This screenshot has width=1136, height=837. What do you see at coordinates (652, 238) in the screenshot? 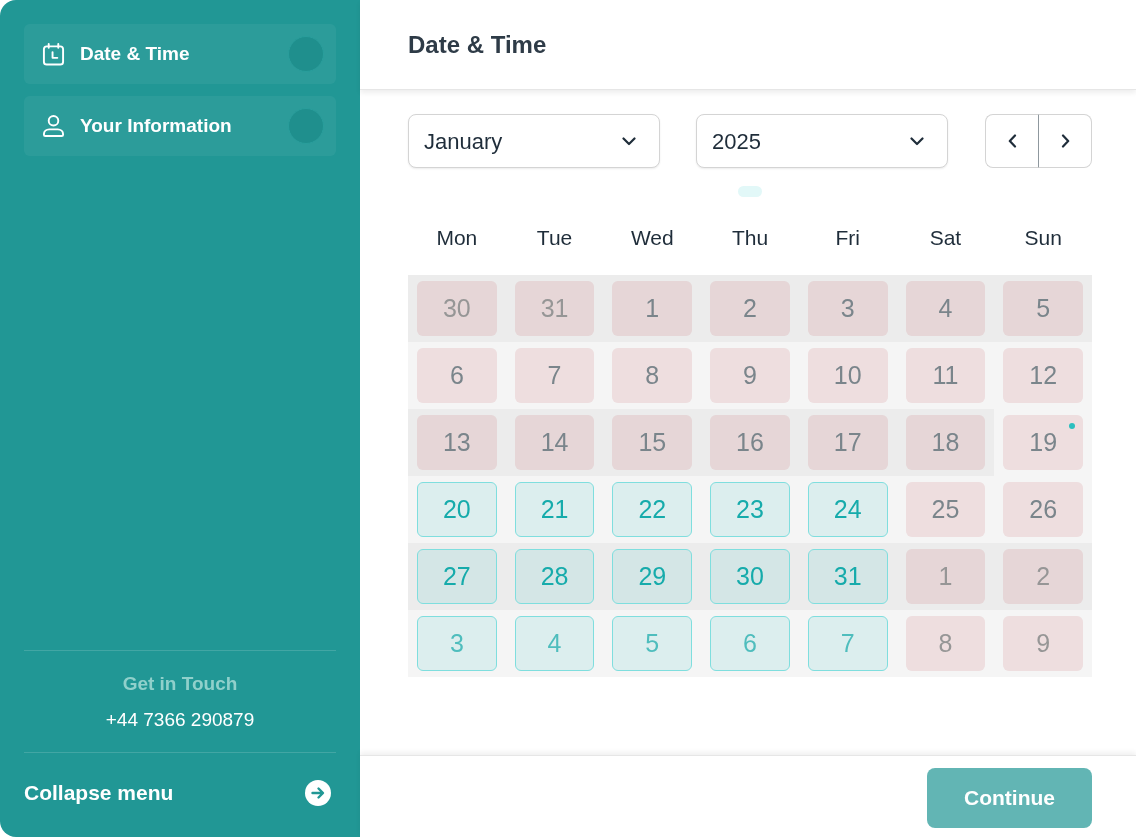
I see `weekday-label: Wed` at bounding box center [652, 238].